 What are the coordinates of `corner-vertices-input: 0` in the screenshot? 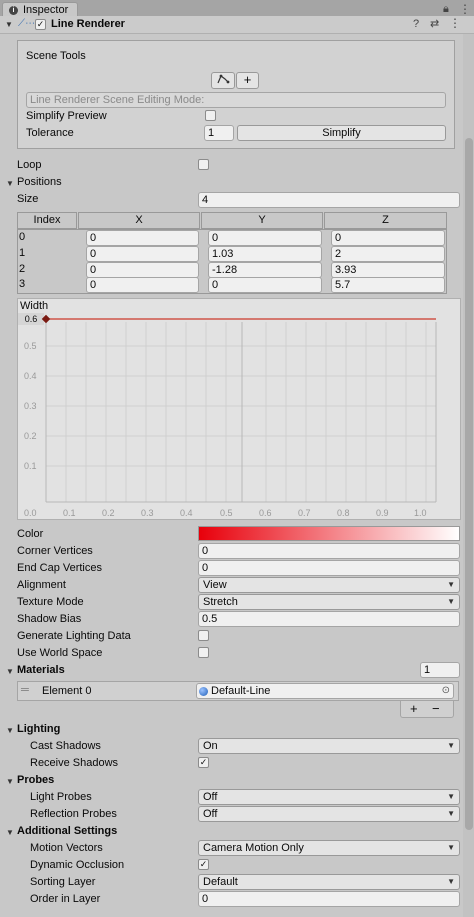 It's located at (329, 551).